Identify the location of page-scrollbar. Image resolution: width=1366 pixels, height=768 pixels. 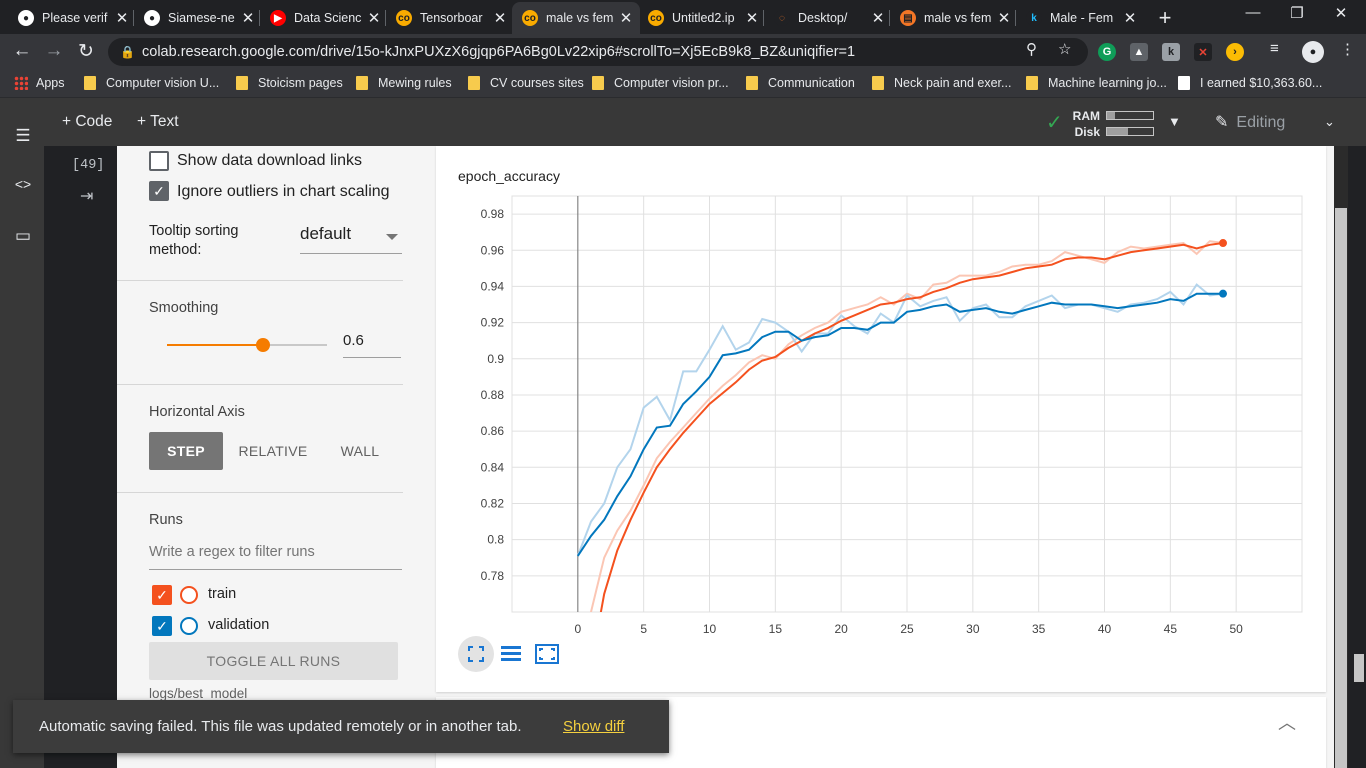
(1357, 457).